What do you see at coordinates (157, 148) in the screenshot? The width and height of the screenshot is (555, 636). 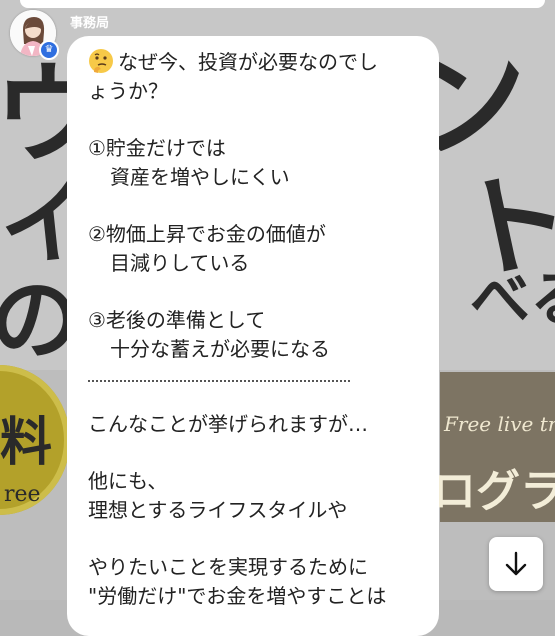 I see `point-1-heading: ①貯金だけでは` at bounding box center [157, 148].